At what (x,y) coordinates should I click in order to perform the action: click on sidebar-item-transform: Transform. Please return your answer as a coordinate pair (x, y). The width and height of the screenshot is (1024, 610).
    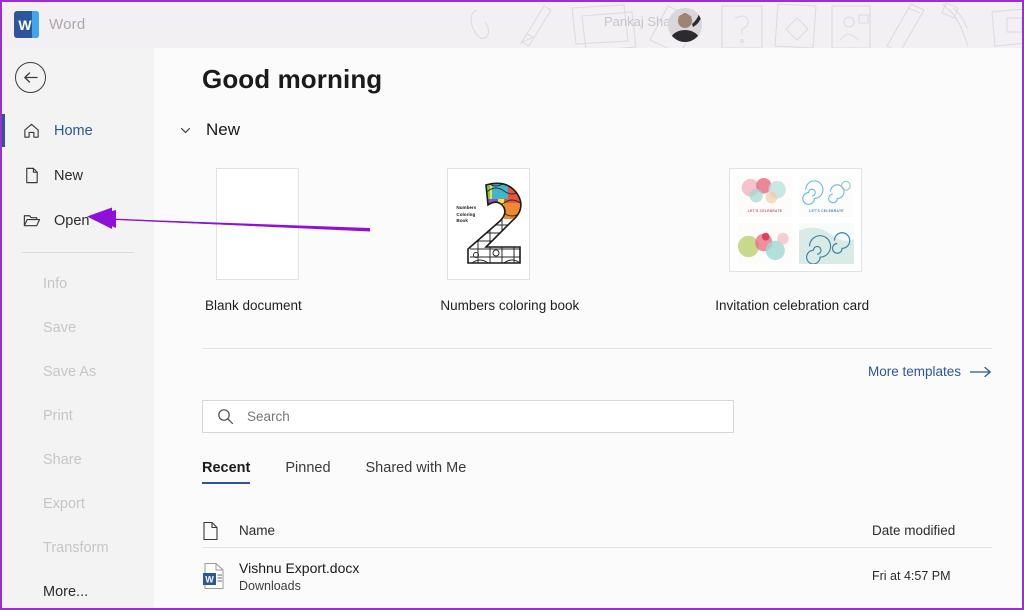
    Looking at the image, I should click on (78, 548).